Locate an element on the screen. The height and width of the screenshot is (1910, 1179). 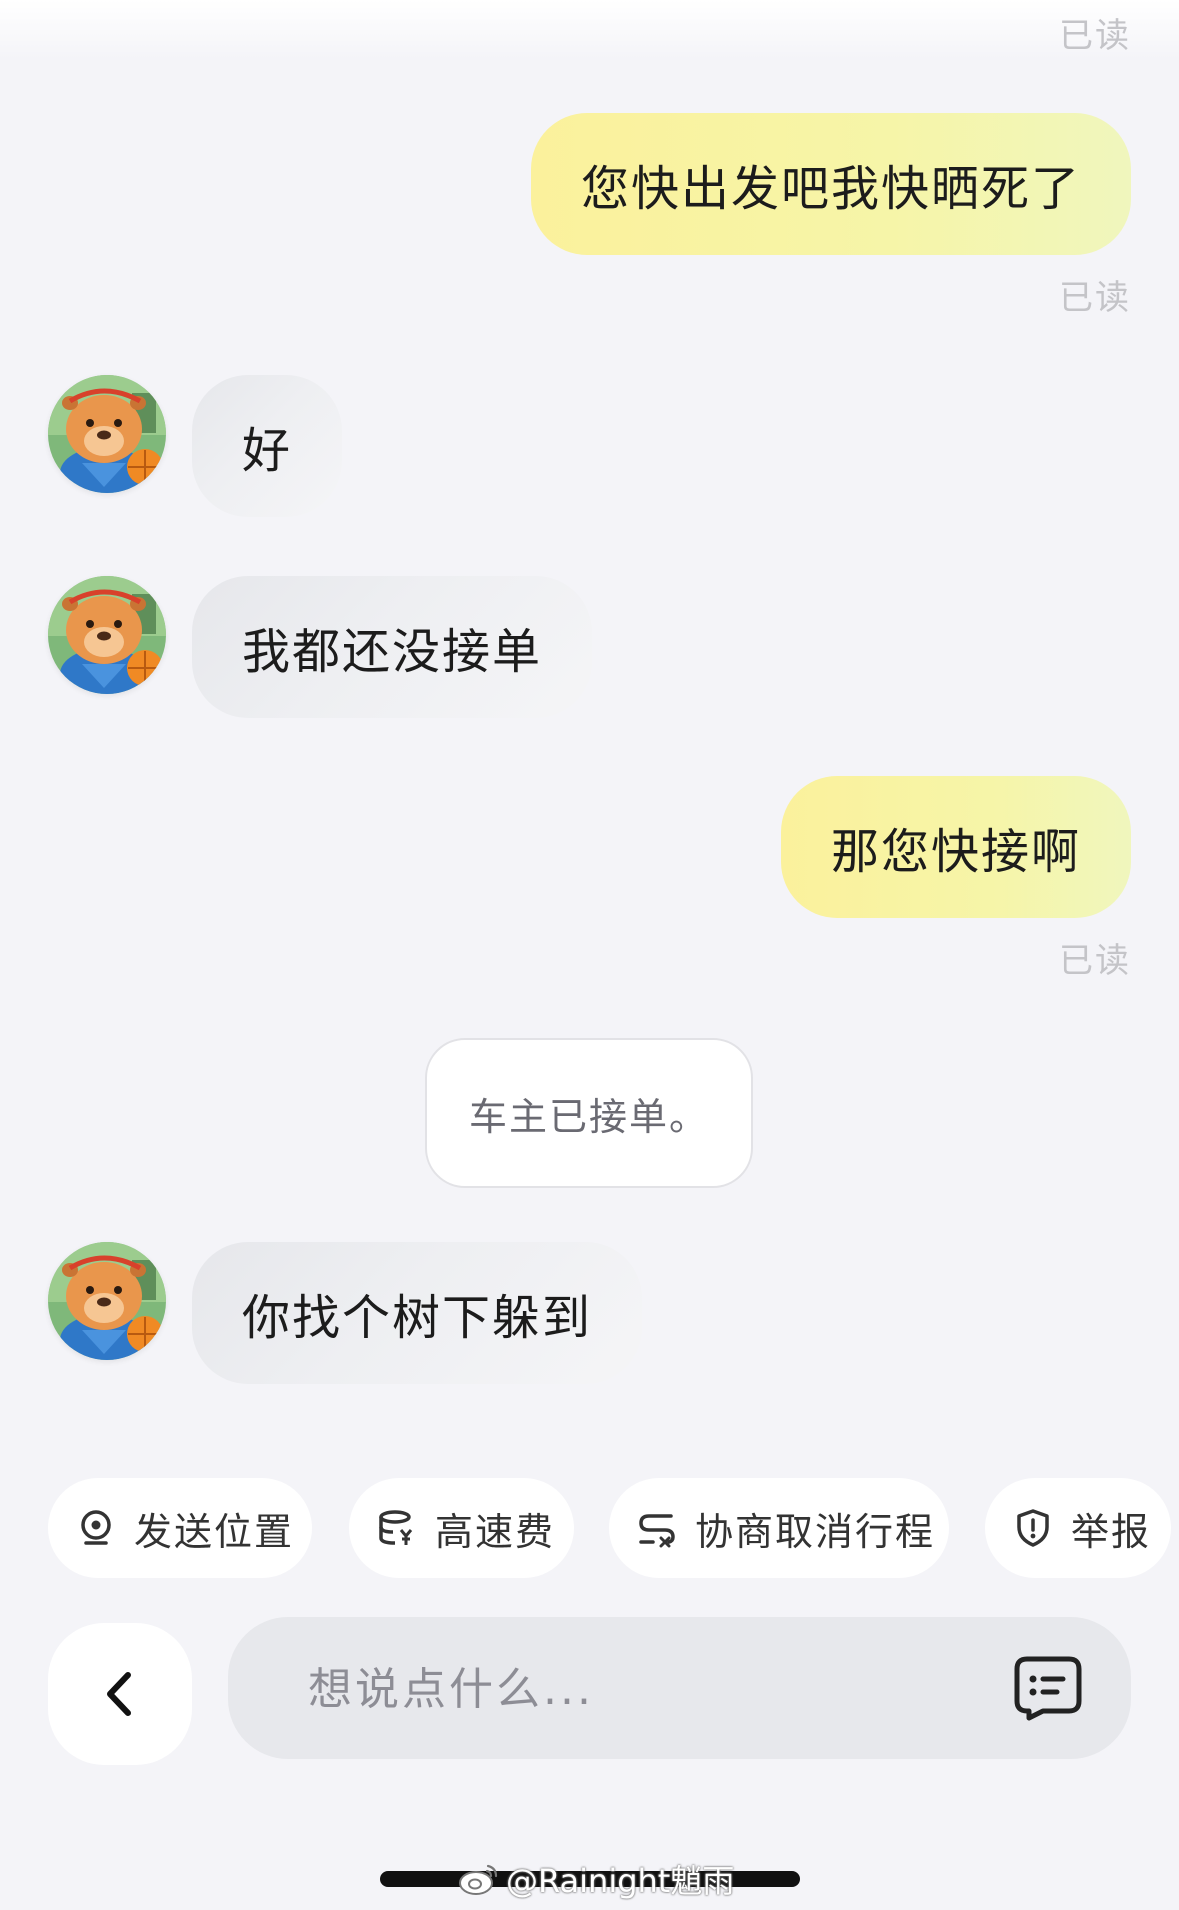
incoming-message-bubble: 你找个树下躲到 is located at coordinates (417, 1313).